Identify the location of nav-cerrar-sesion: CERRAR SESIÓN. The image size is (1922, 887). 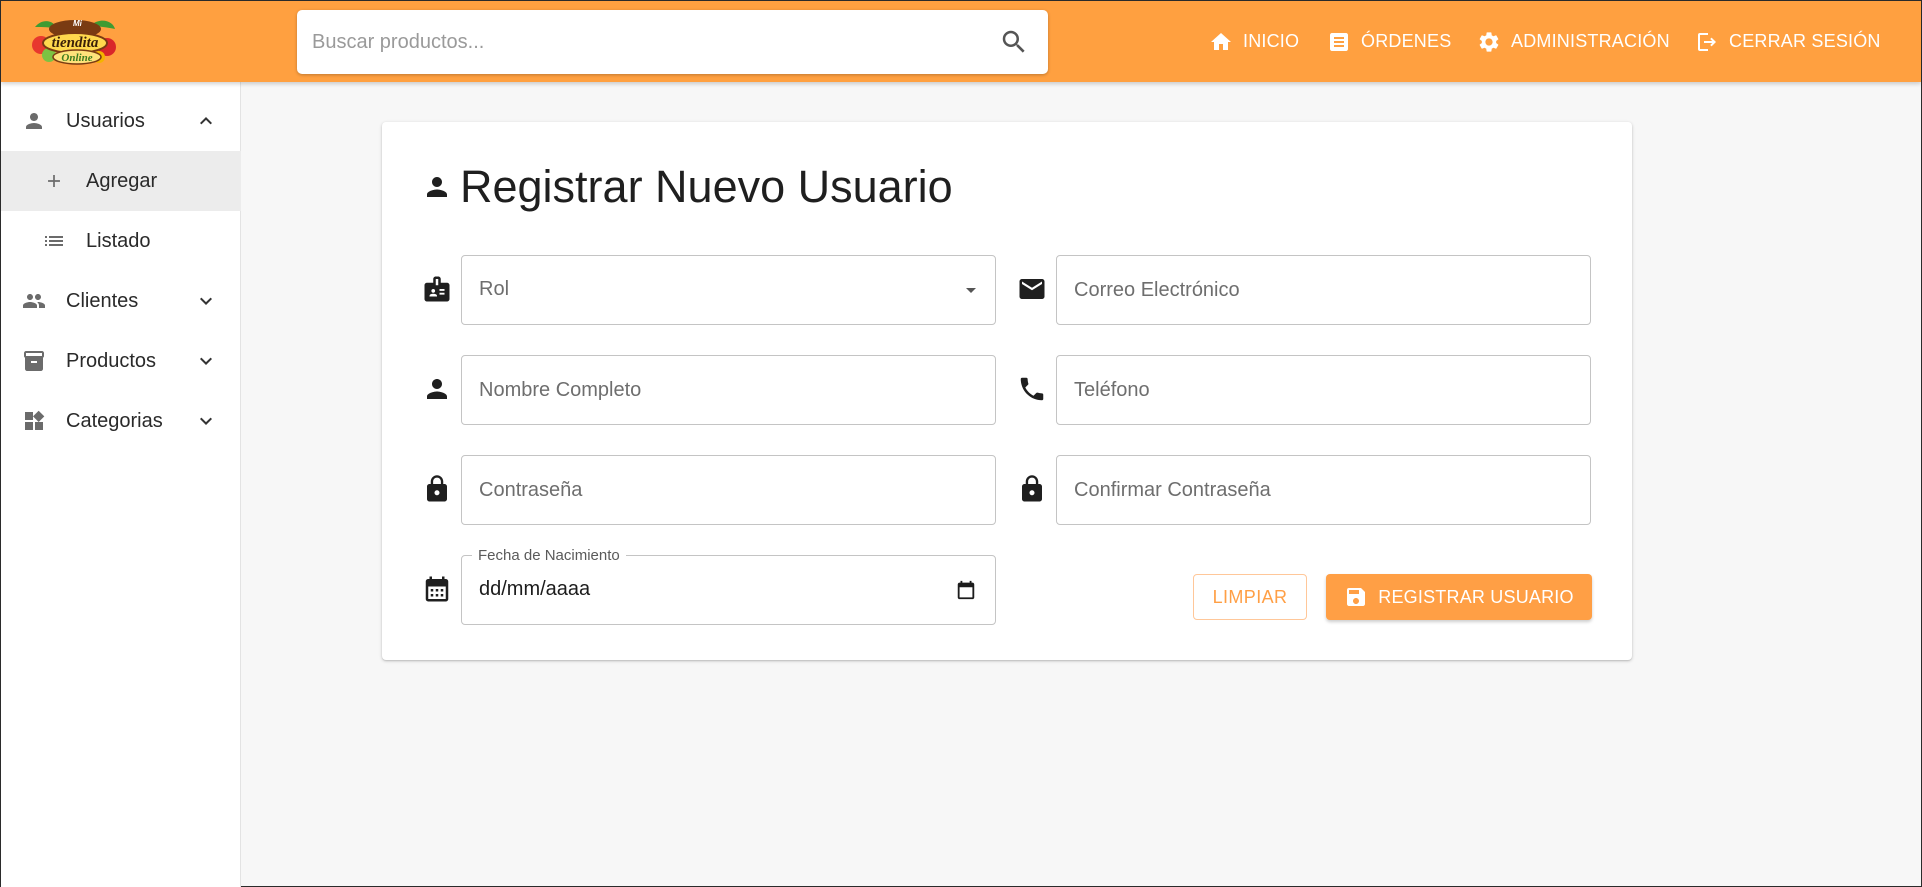
(1788, 41).